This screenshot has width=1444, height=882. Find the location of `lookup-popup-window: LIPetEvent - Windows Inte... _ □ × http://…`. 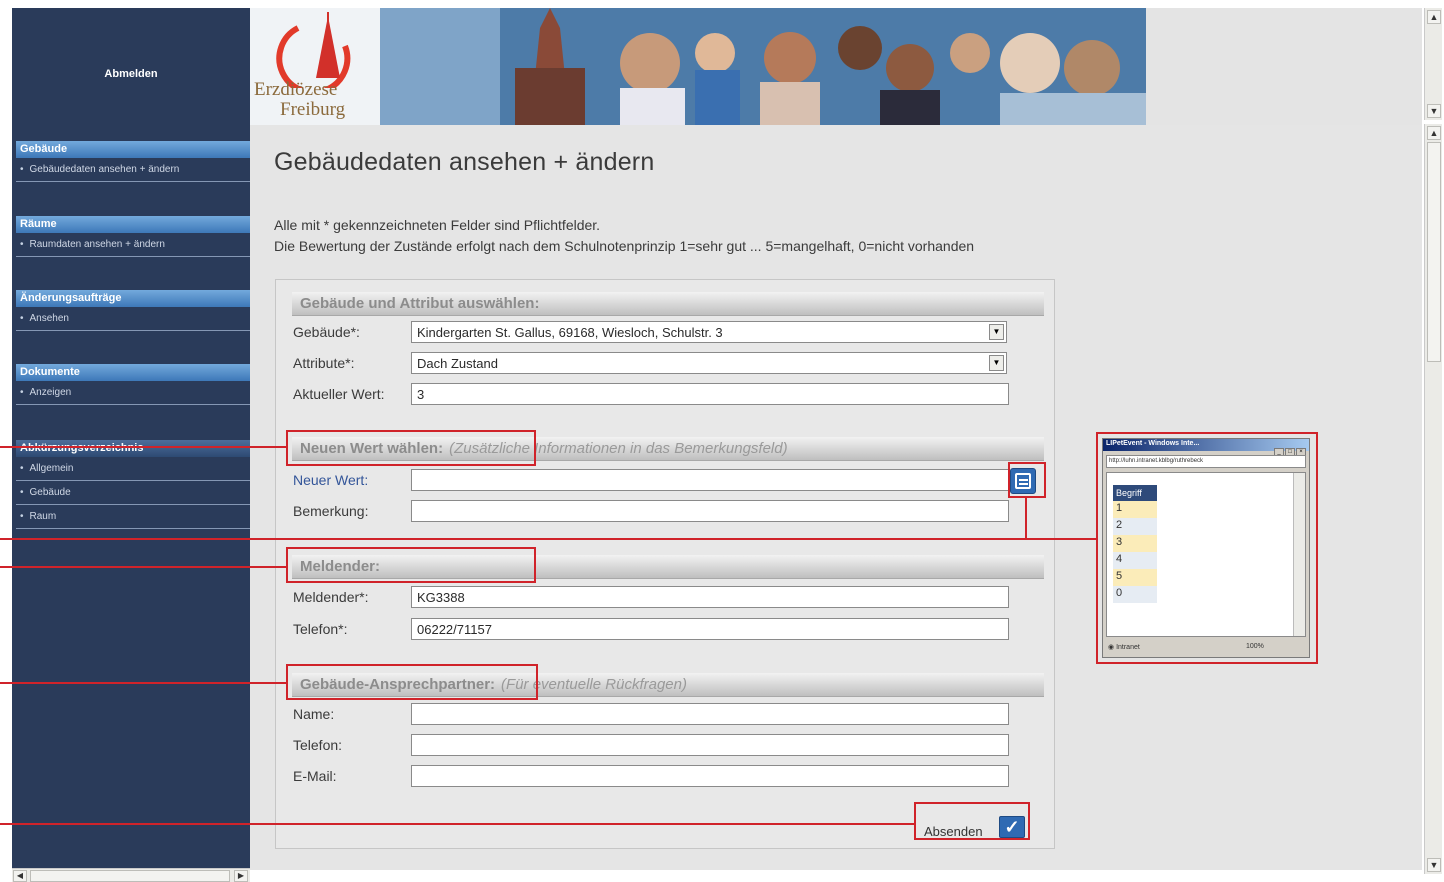

lookup-popup-window: LIPetEvent - Windows Inte... _ □ × http://… is located at coordinates (1206, 548).